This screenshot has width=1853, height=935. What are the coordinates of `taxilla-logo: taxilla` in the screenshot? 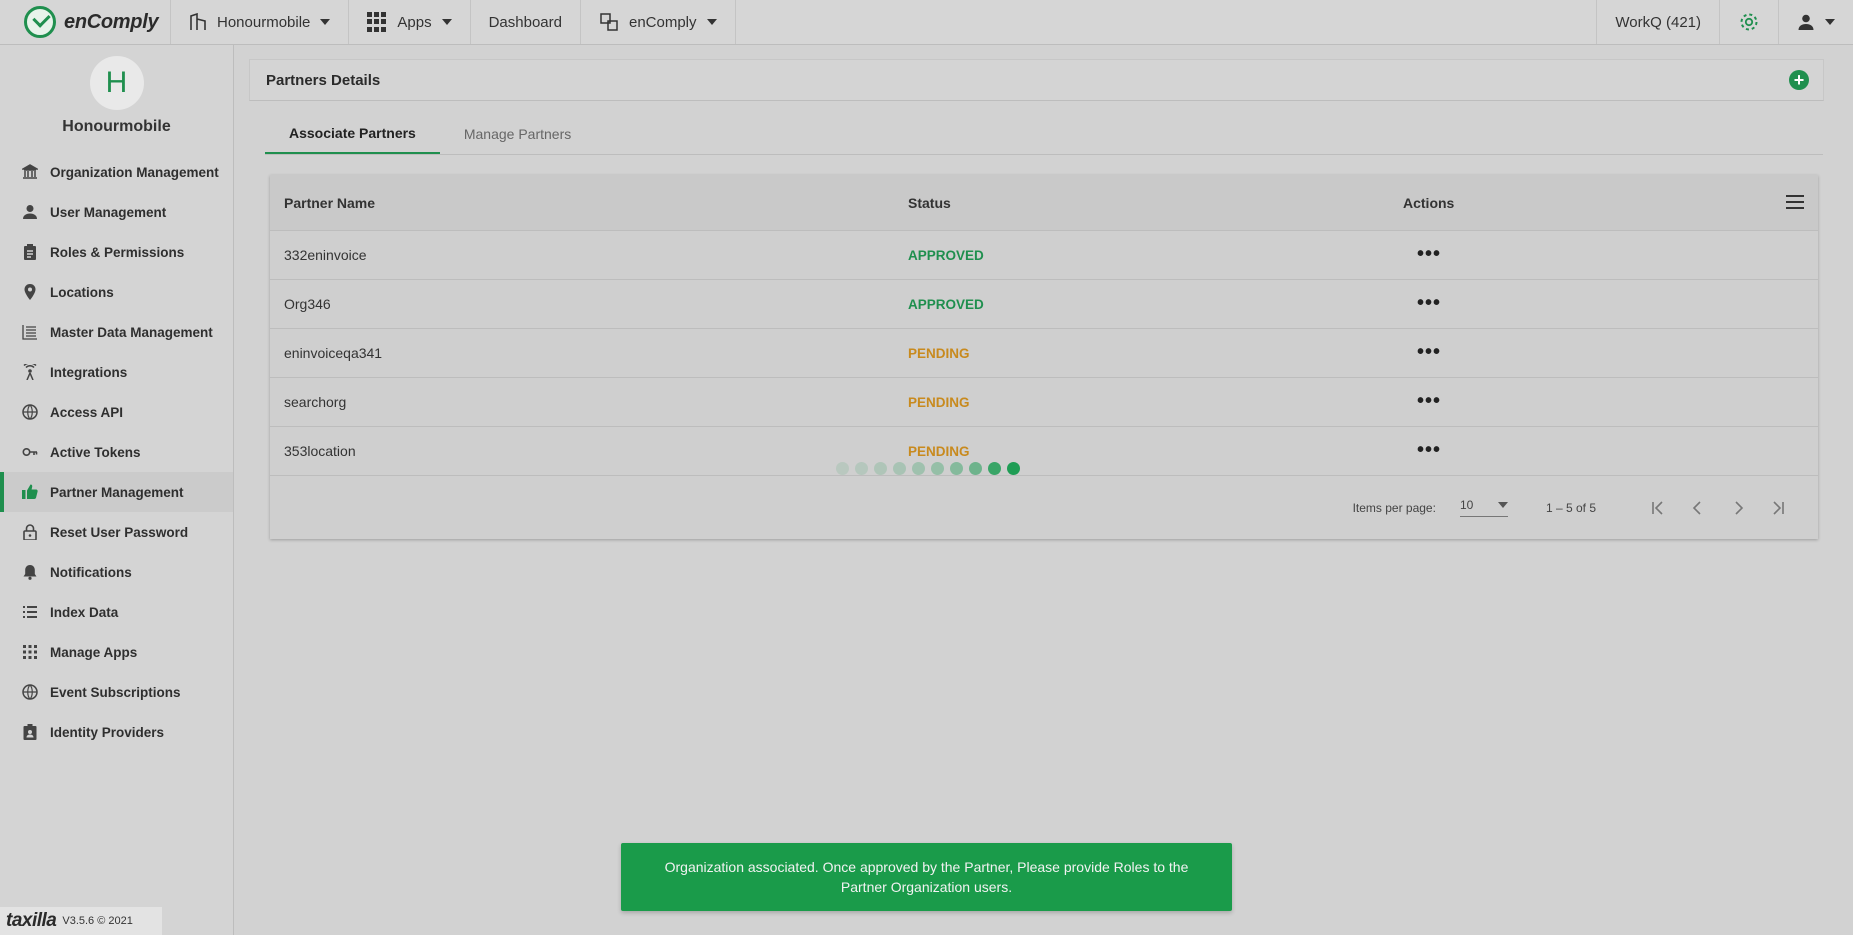 It's located at (31, 920).